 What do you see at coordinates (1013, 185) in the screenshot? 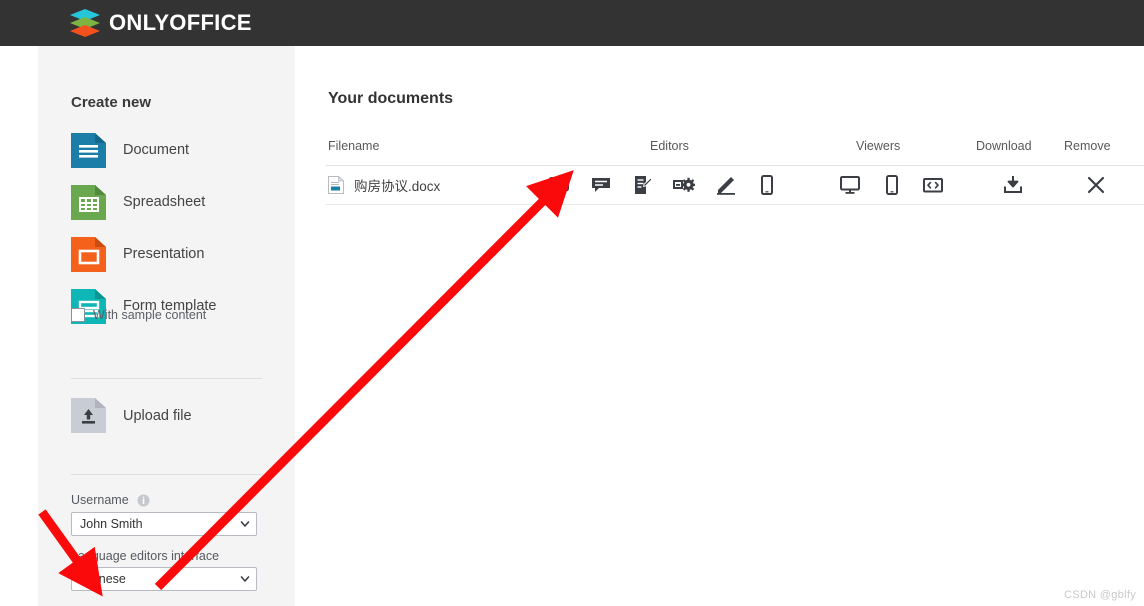
I see `download-icon` at bounding box center [1013, 185].